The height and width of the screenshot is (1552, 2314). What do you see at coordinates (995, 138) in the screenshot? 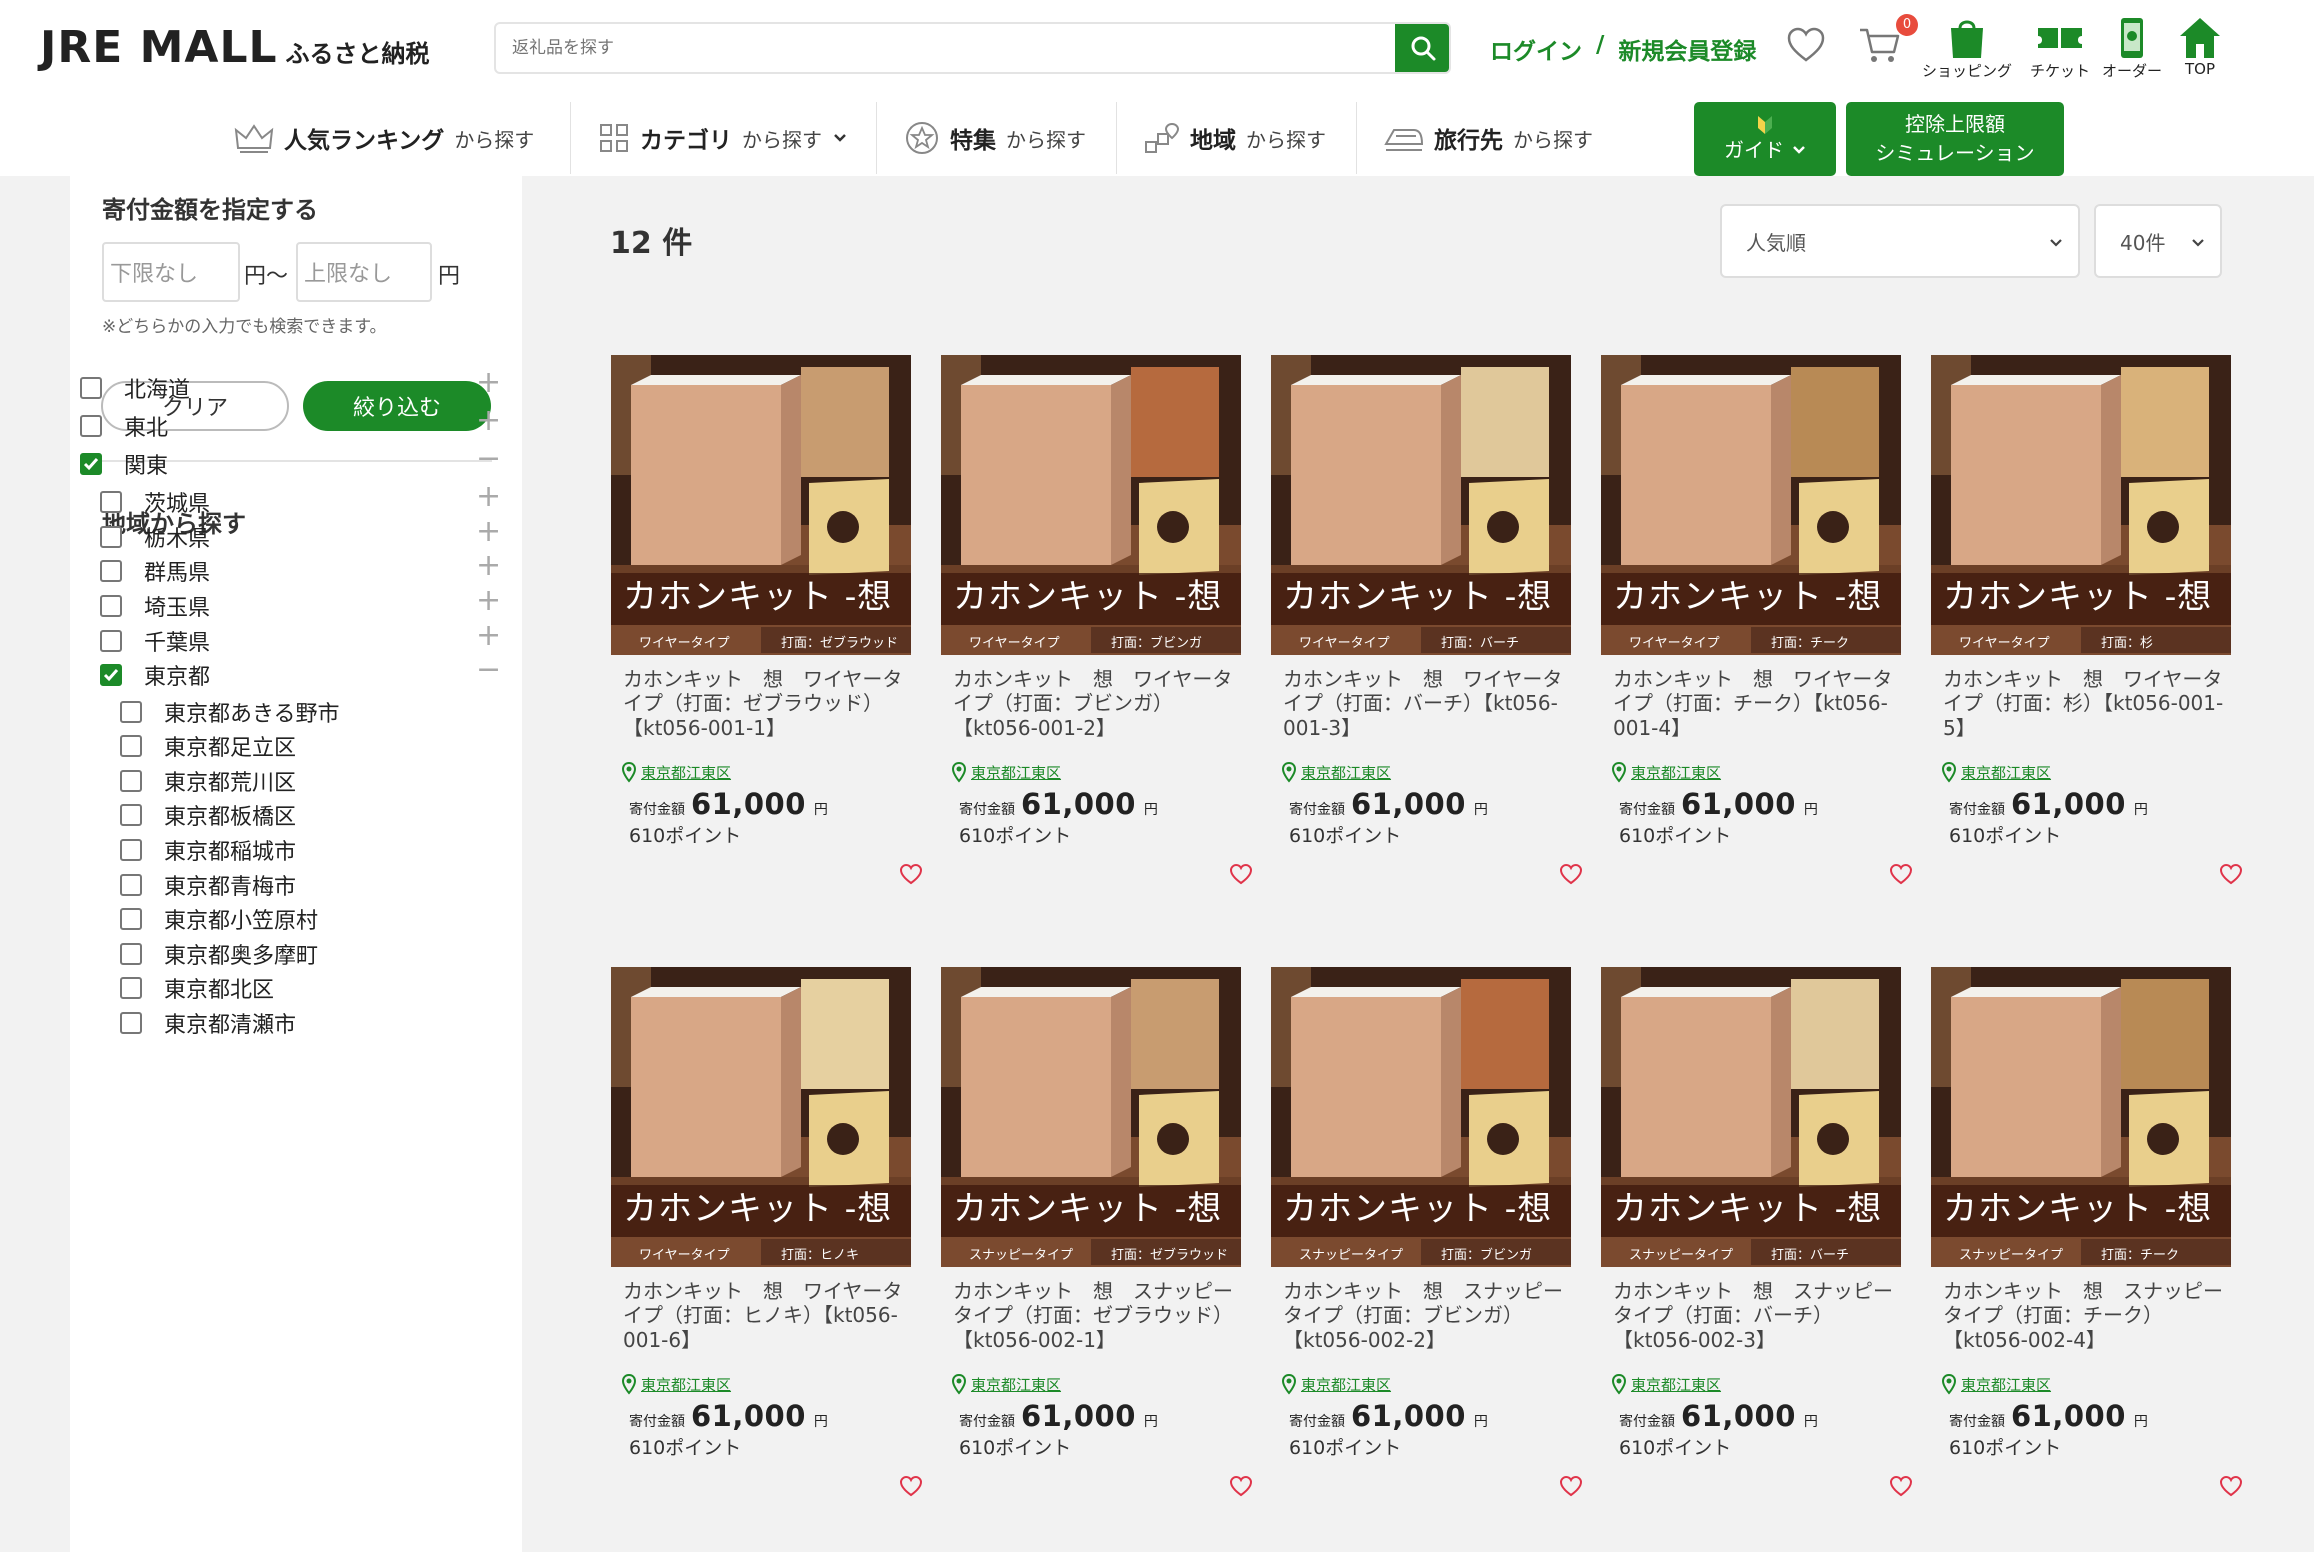
I see `nav-feature: 特集 から探す` at bounding box center [995, 138].